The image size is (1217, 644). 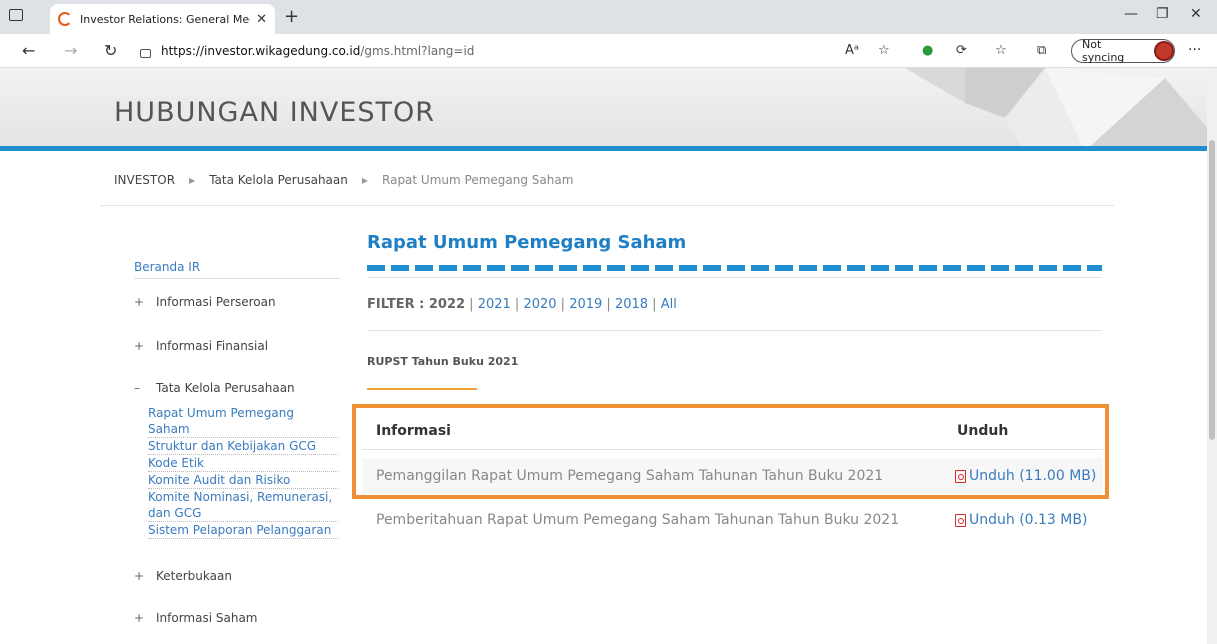 What do you see at coordinates (28, 50) in the screenshot?
I see `back-icon: ←` at bounding box center [28, 50].